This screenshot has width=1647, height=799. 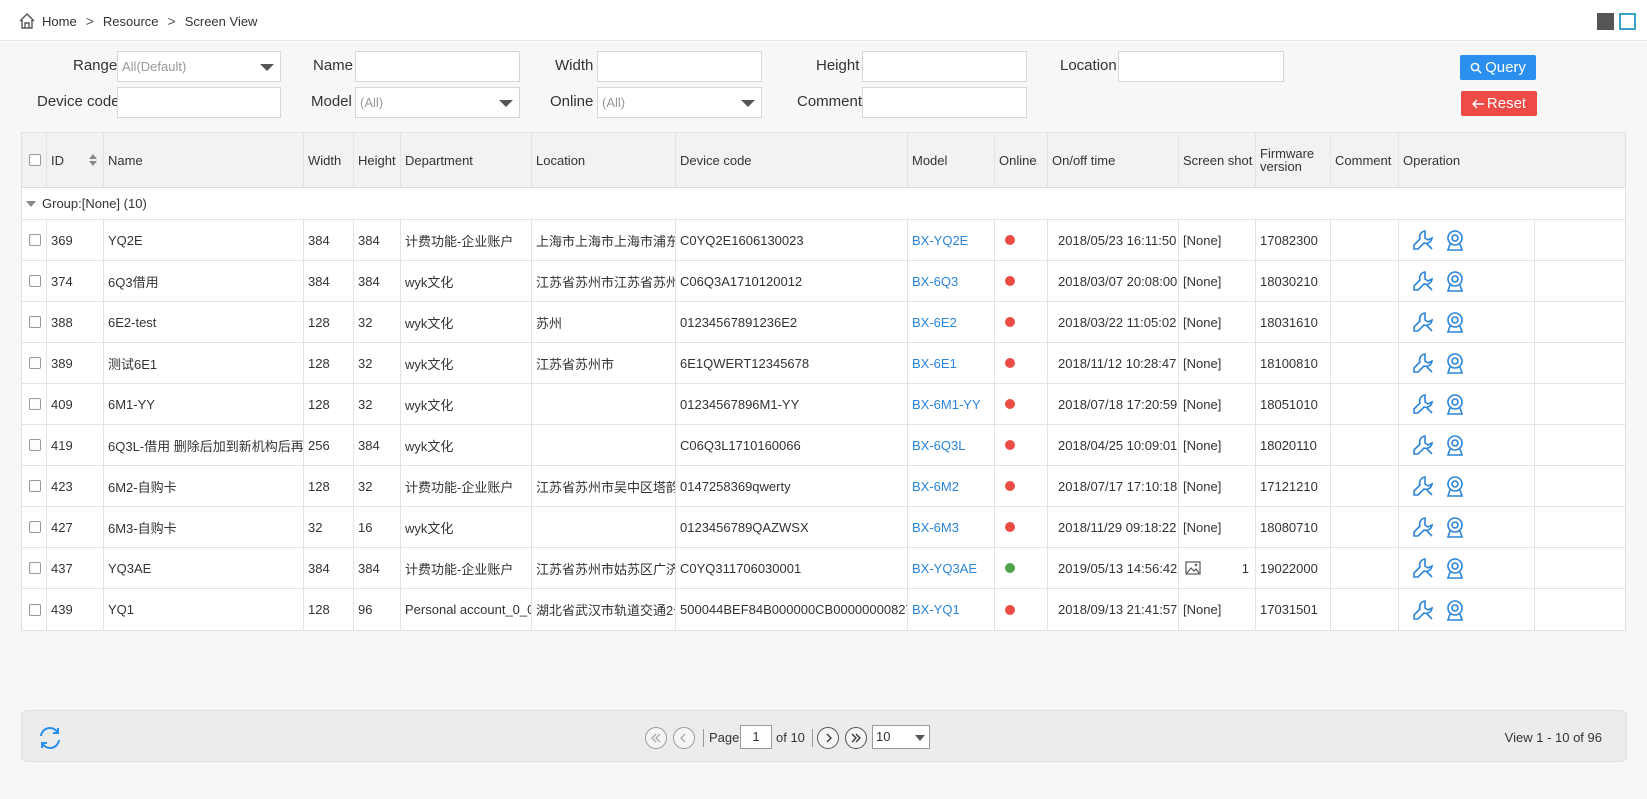 I want to click on col-width: Width, so click(x=329, y=160).